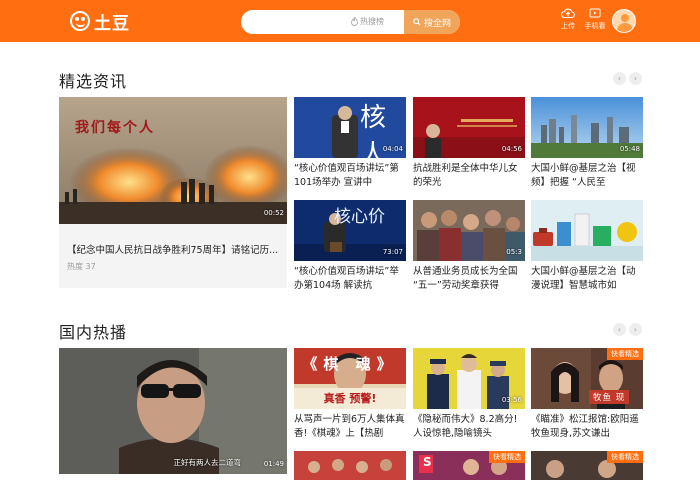  I want to click on video-card: 快看精选, so click(587, 465).